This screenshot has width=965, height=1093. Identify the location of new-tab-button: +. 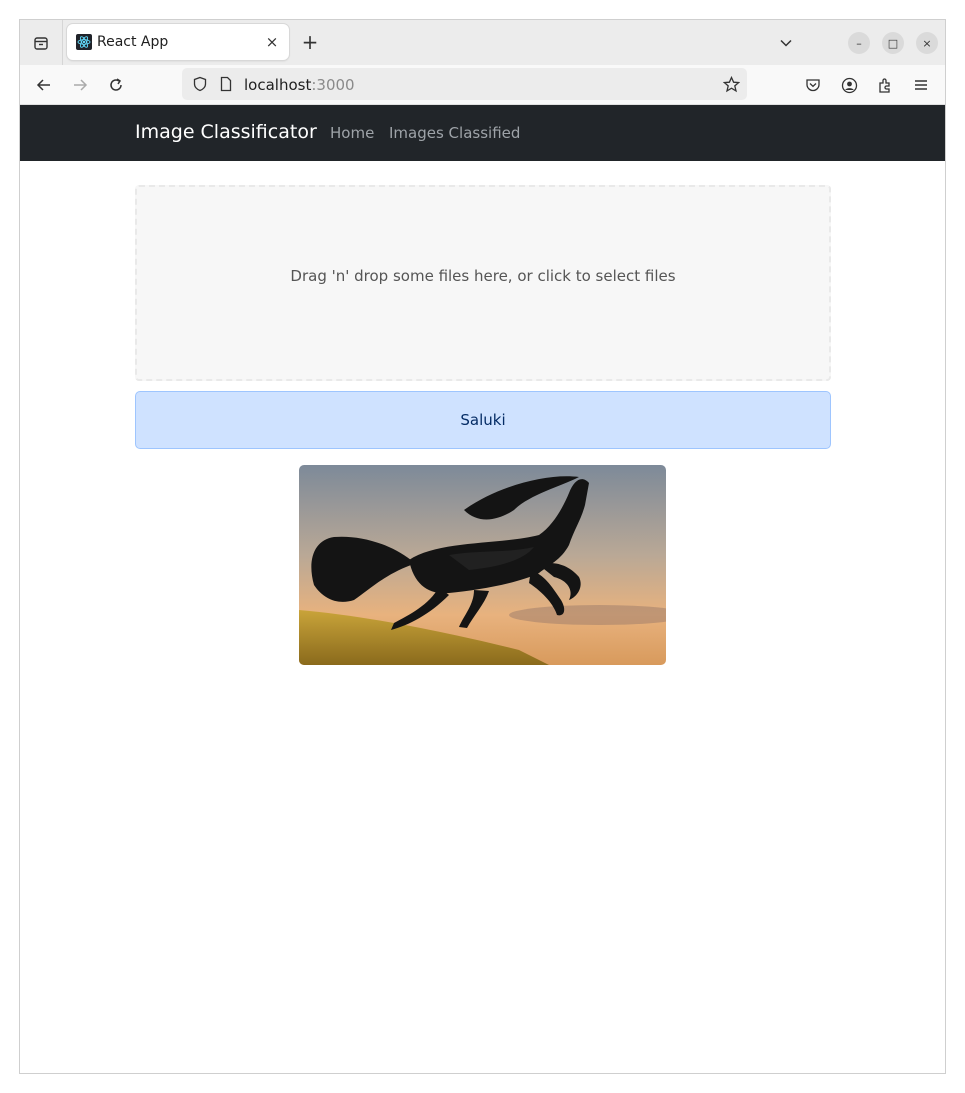
(310, 42).